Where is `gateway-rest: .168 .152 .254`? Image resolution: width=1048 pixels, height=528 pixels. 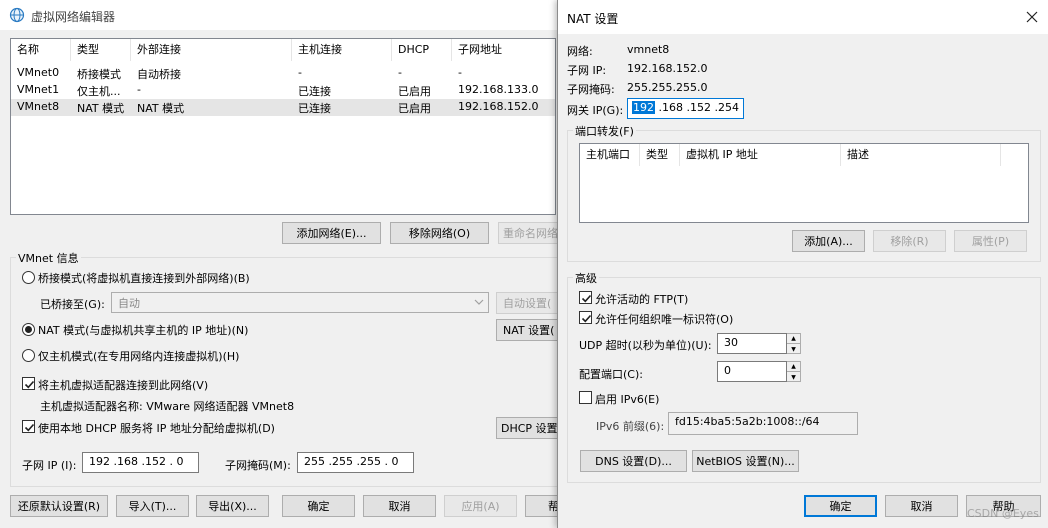
gateway-rest: .168 .152 .254 is located at coordinates (697, 107).